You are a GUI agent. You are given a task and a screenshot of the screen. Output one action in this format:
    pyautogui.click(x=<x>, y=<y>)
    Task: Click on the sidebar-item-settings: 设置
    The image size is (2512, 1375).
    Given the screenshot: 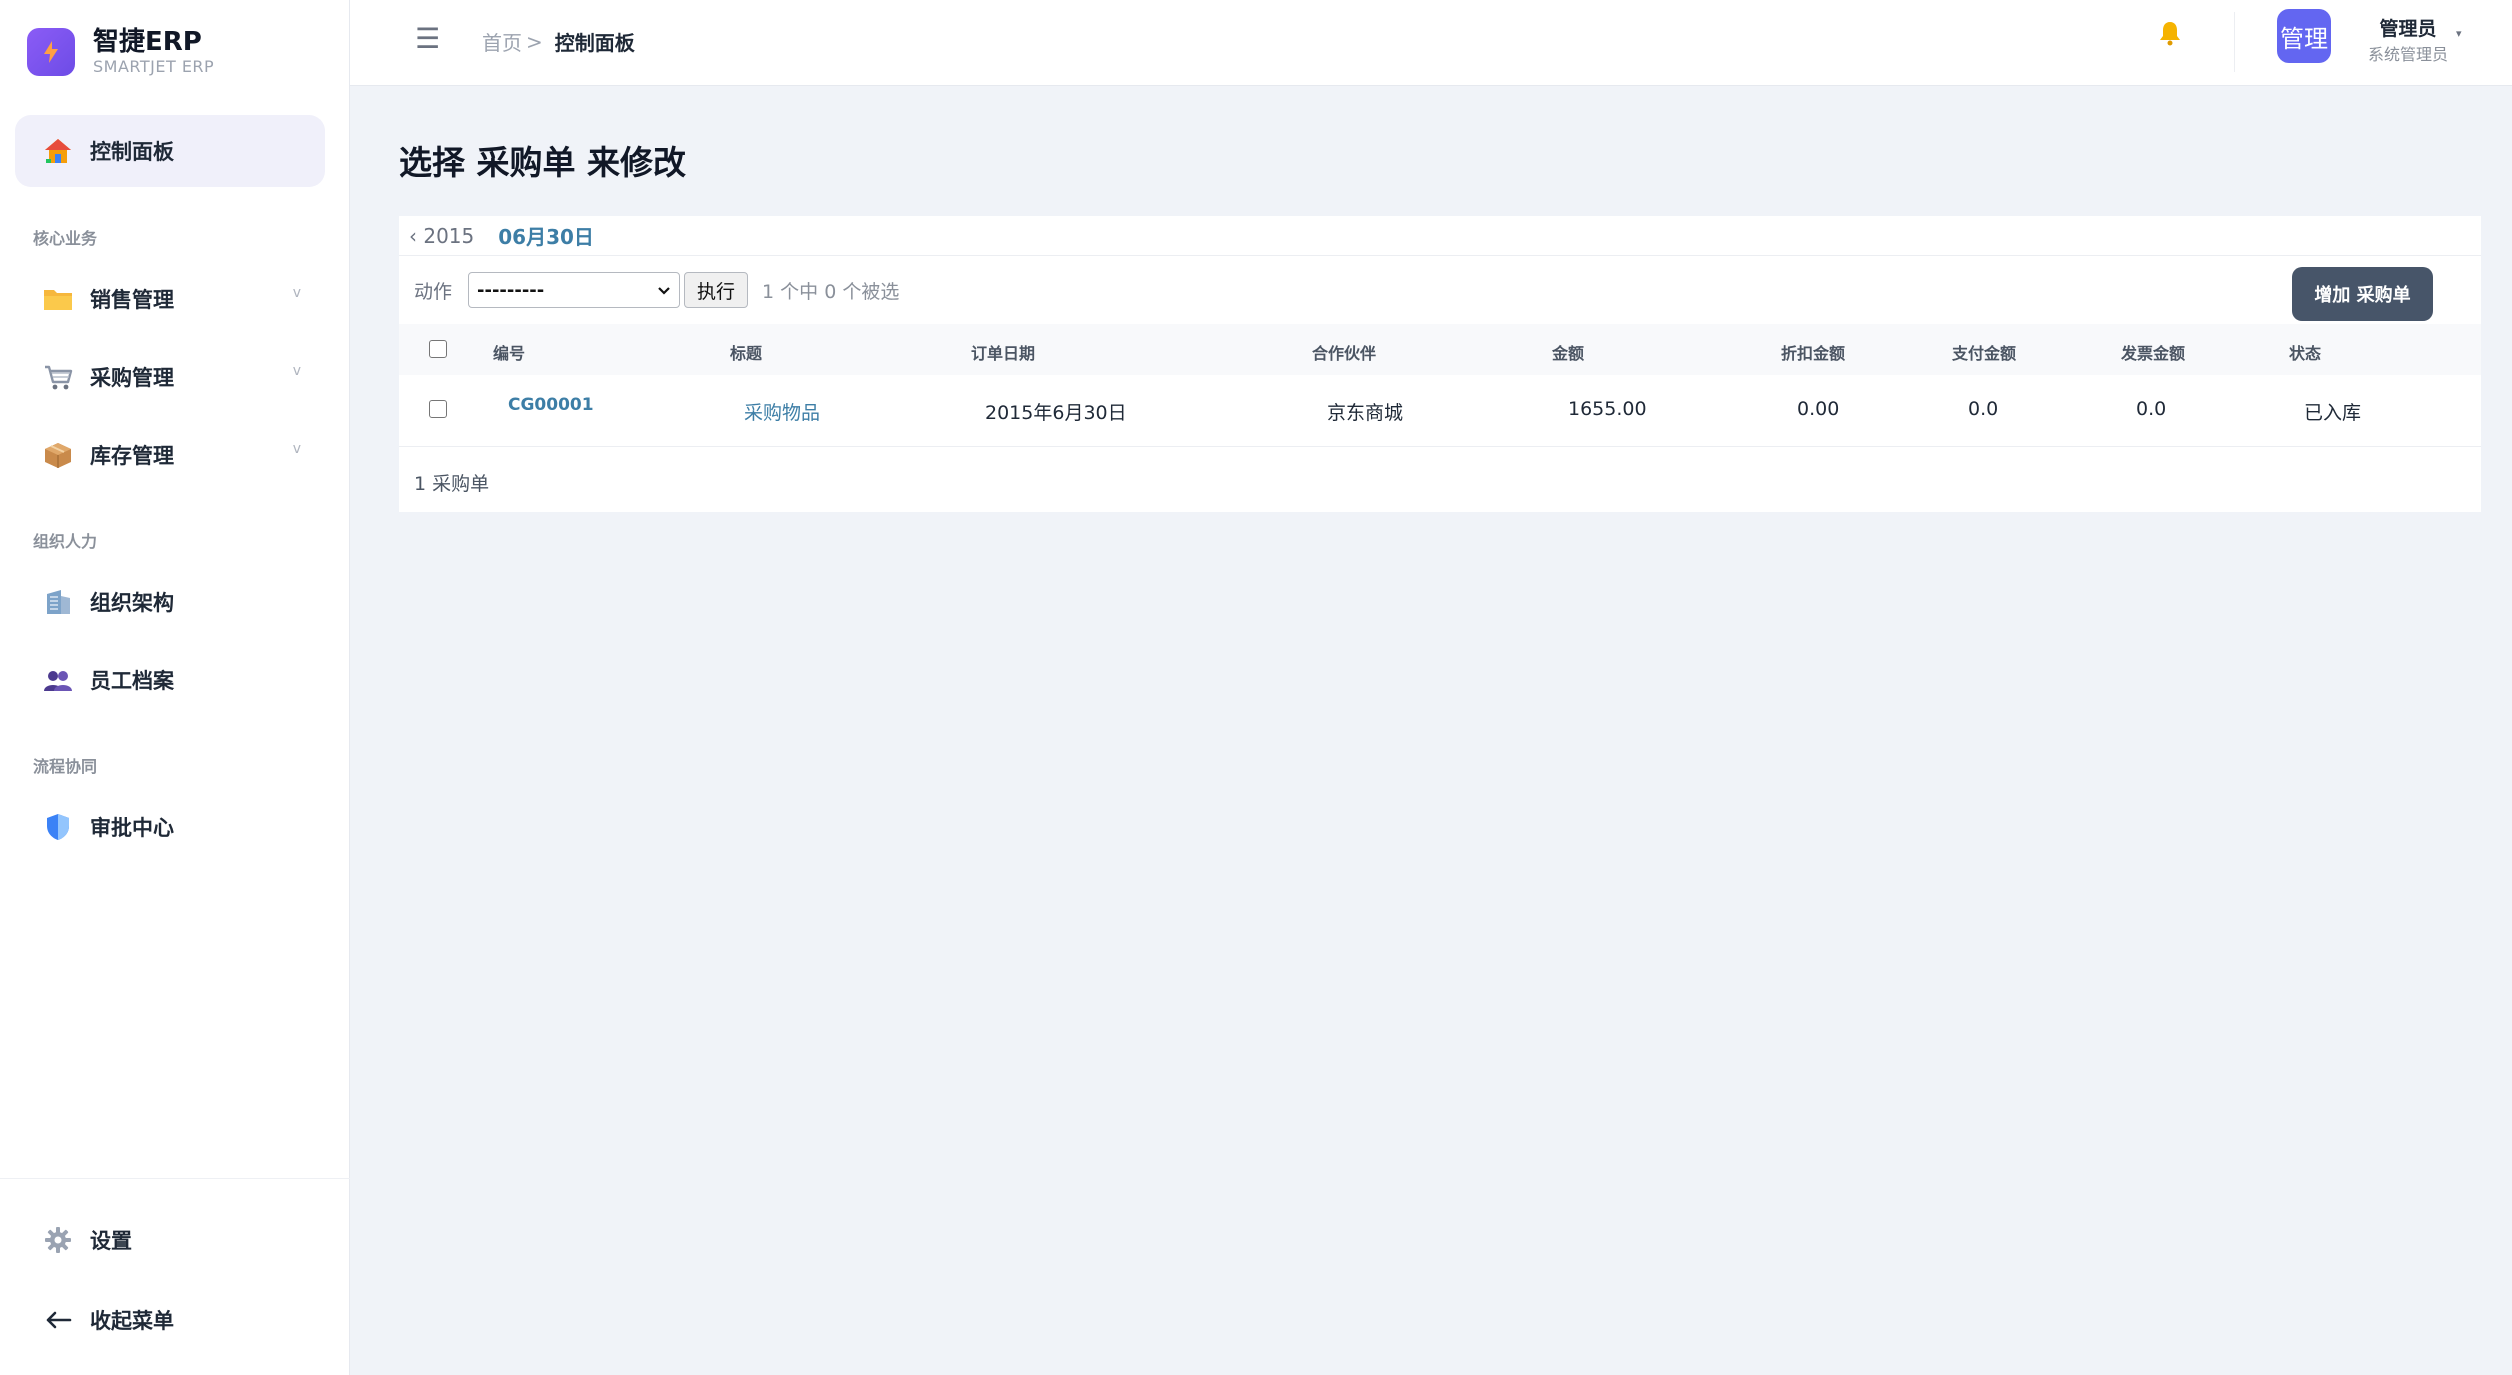 What is the action you would take?
    pyautogui.click(x=170, y=1240)
    